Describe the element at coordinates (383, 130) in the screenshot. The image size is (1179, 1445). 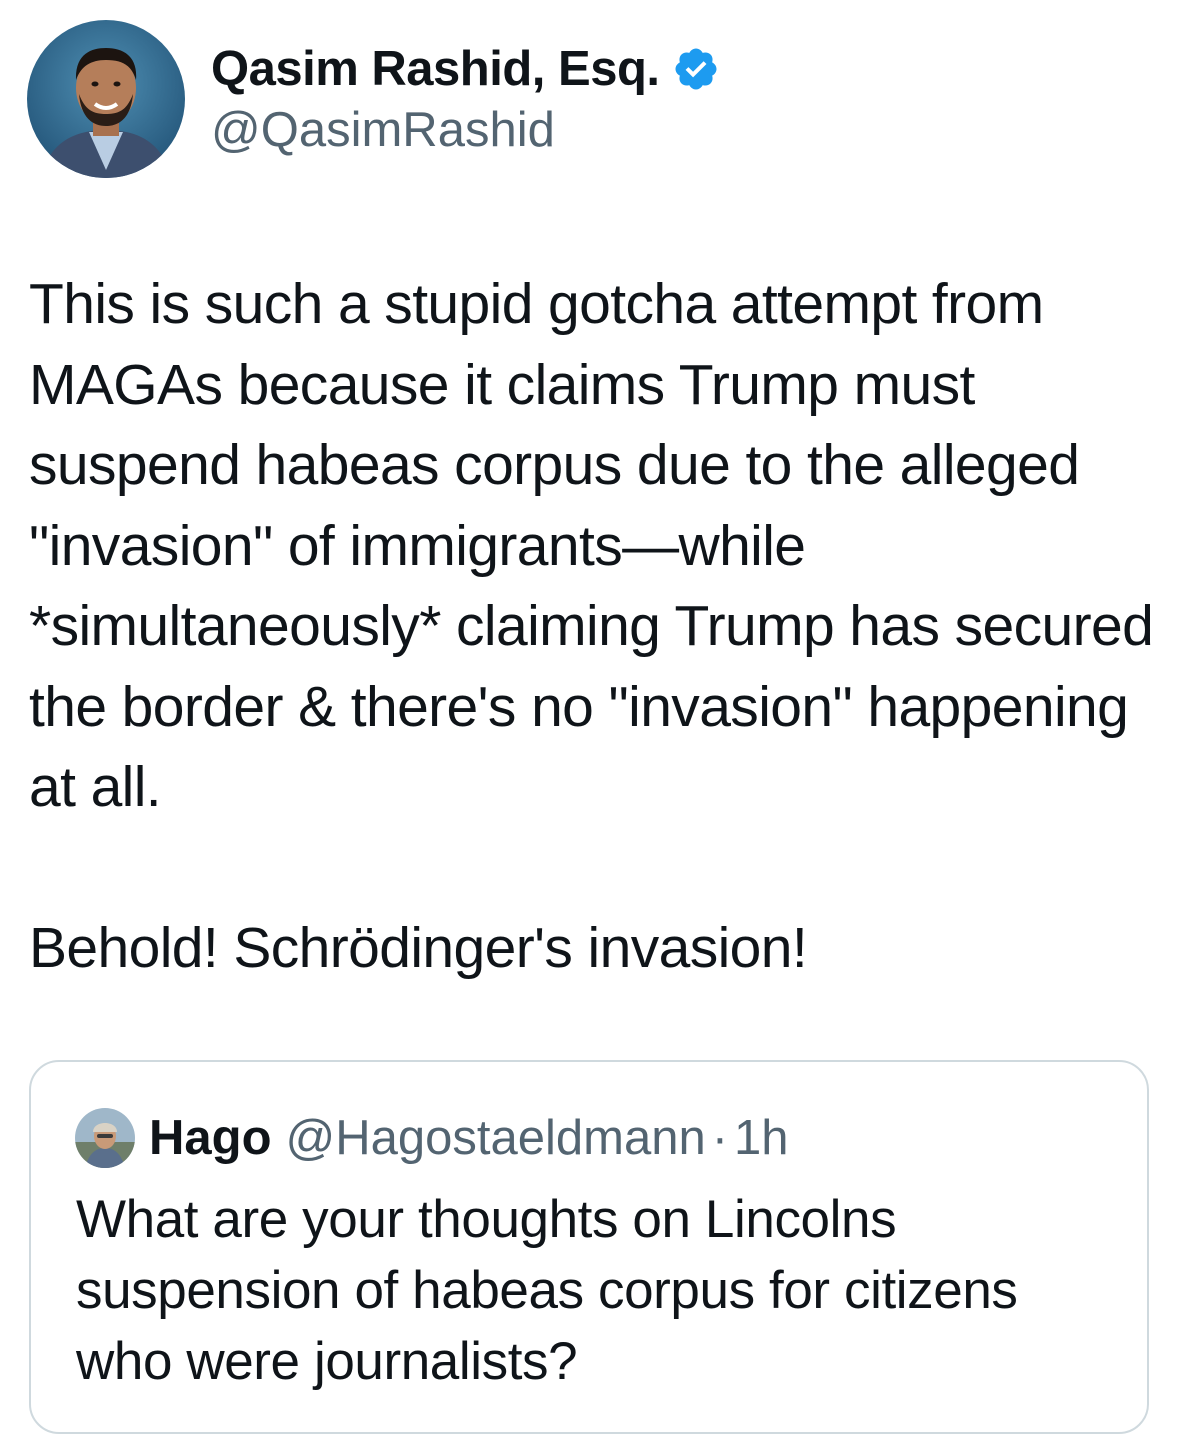
I see `author-handle: @QasimRashid` at that location.